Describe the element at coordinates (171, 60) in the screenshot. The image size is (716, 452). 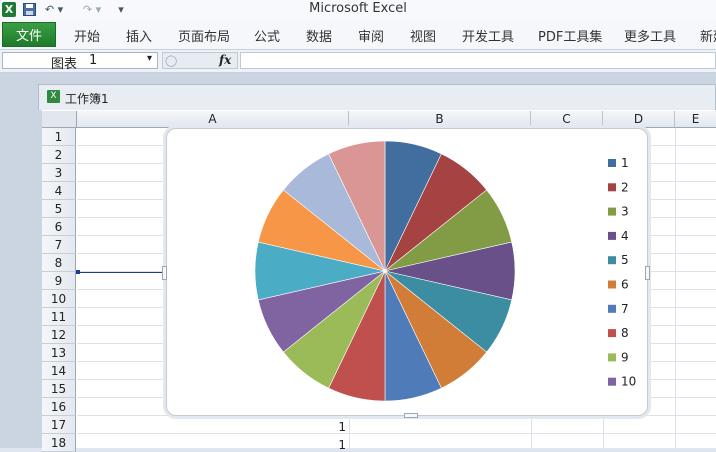
I see `expand-handle-icon: ◯` at that location.